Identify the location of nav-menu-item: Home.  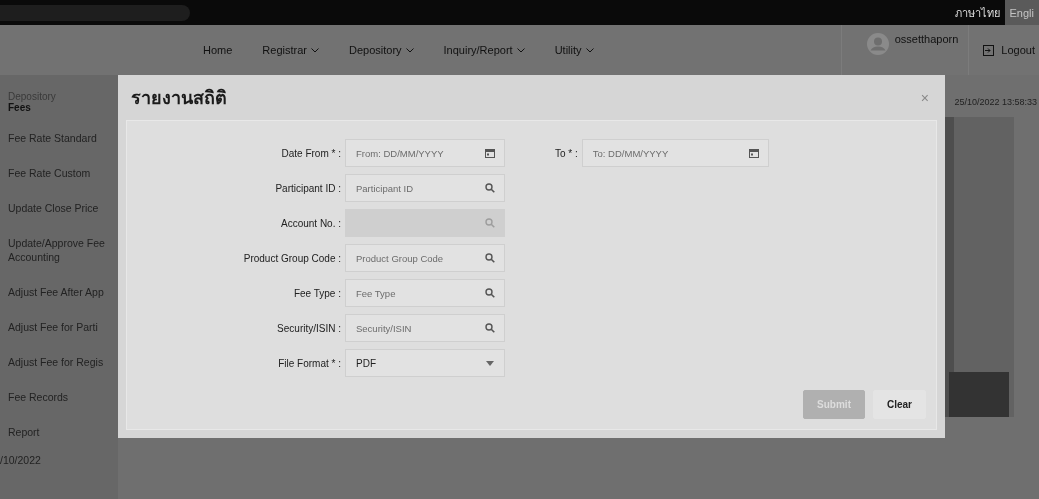
(218, 50).